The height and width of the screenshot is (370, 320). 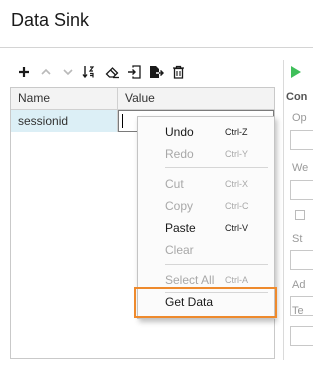 What do you see at coordinates (179, 250) in the screenshot?
I see `menu-item-label: Clear` at bounding box center [179, 250].